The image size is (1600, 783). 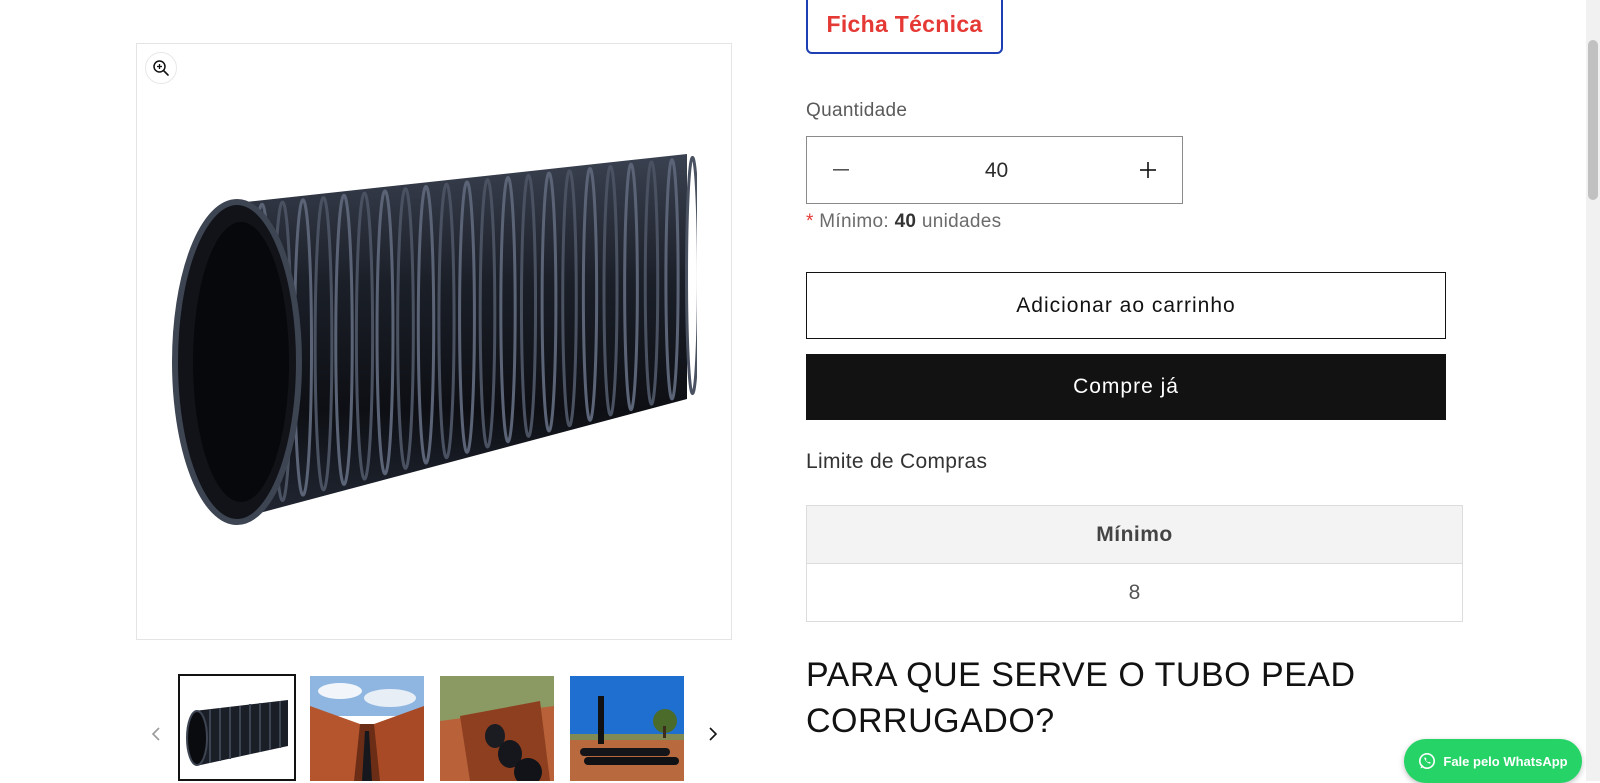 I want to click on zoom-button, so click(x=161, y=68).